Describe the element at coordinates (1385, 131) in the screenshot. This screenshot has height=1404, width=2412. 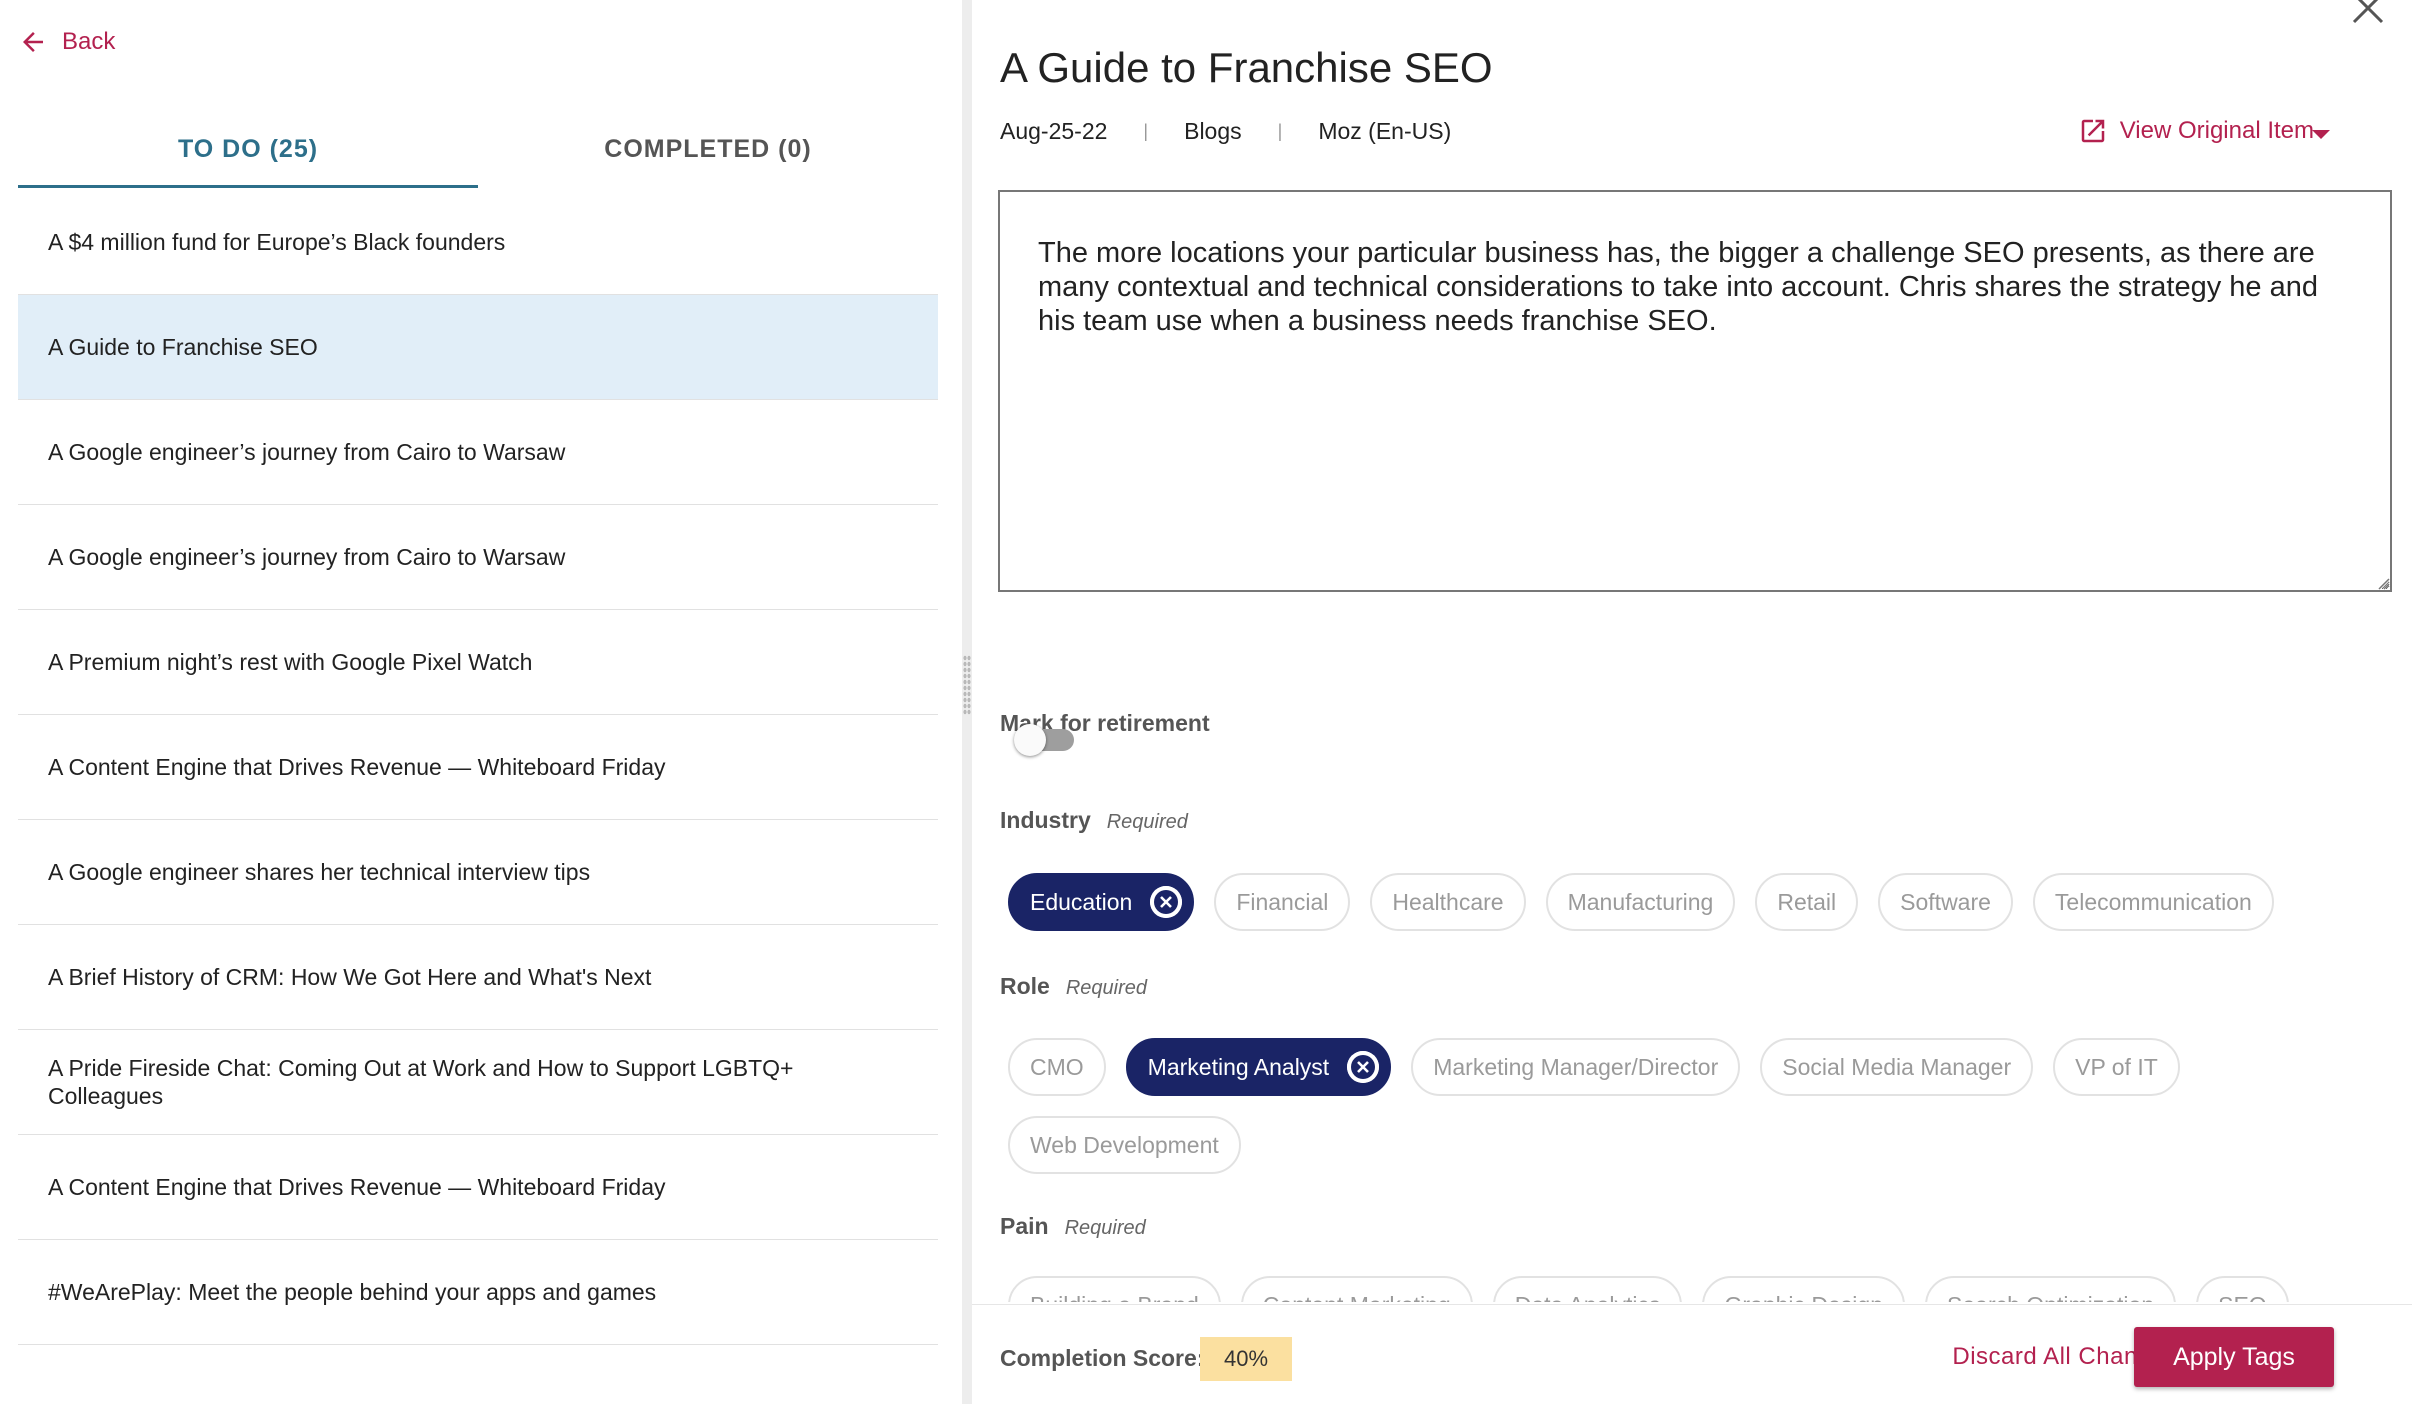
I see `item-source: Moz (En-US)` at that location.